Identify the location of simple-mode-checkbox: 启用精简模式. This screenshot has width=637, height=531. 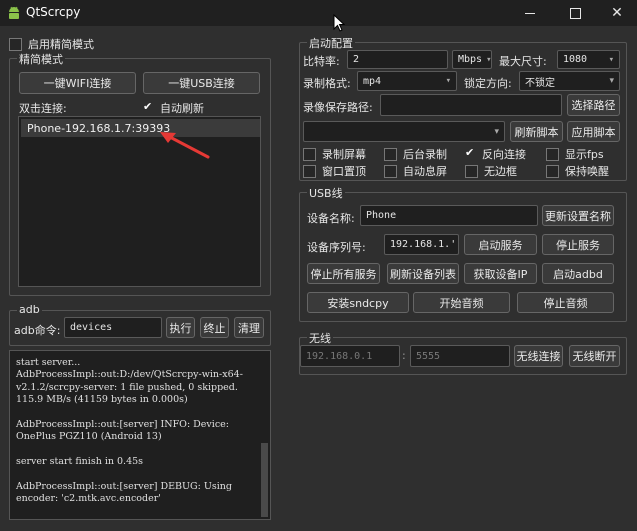
(51, 44).